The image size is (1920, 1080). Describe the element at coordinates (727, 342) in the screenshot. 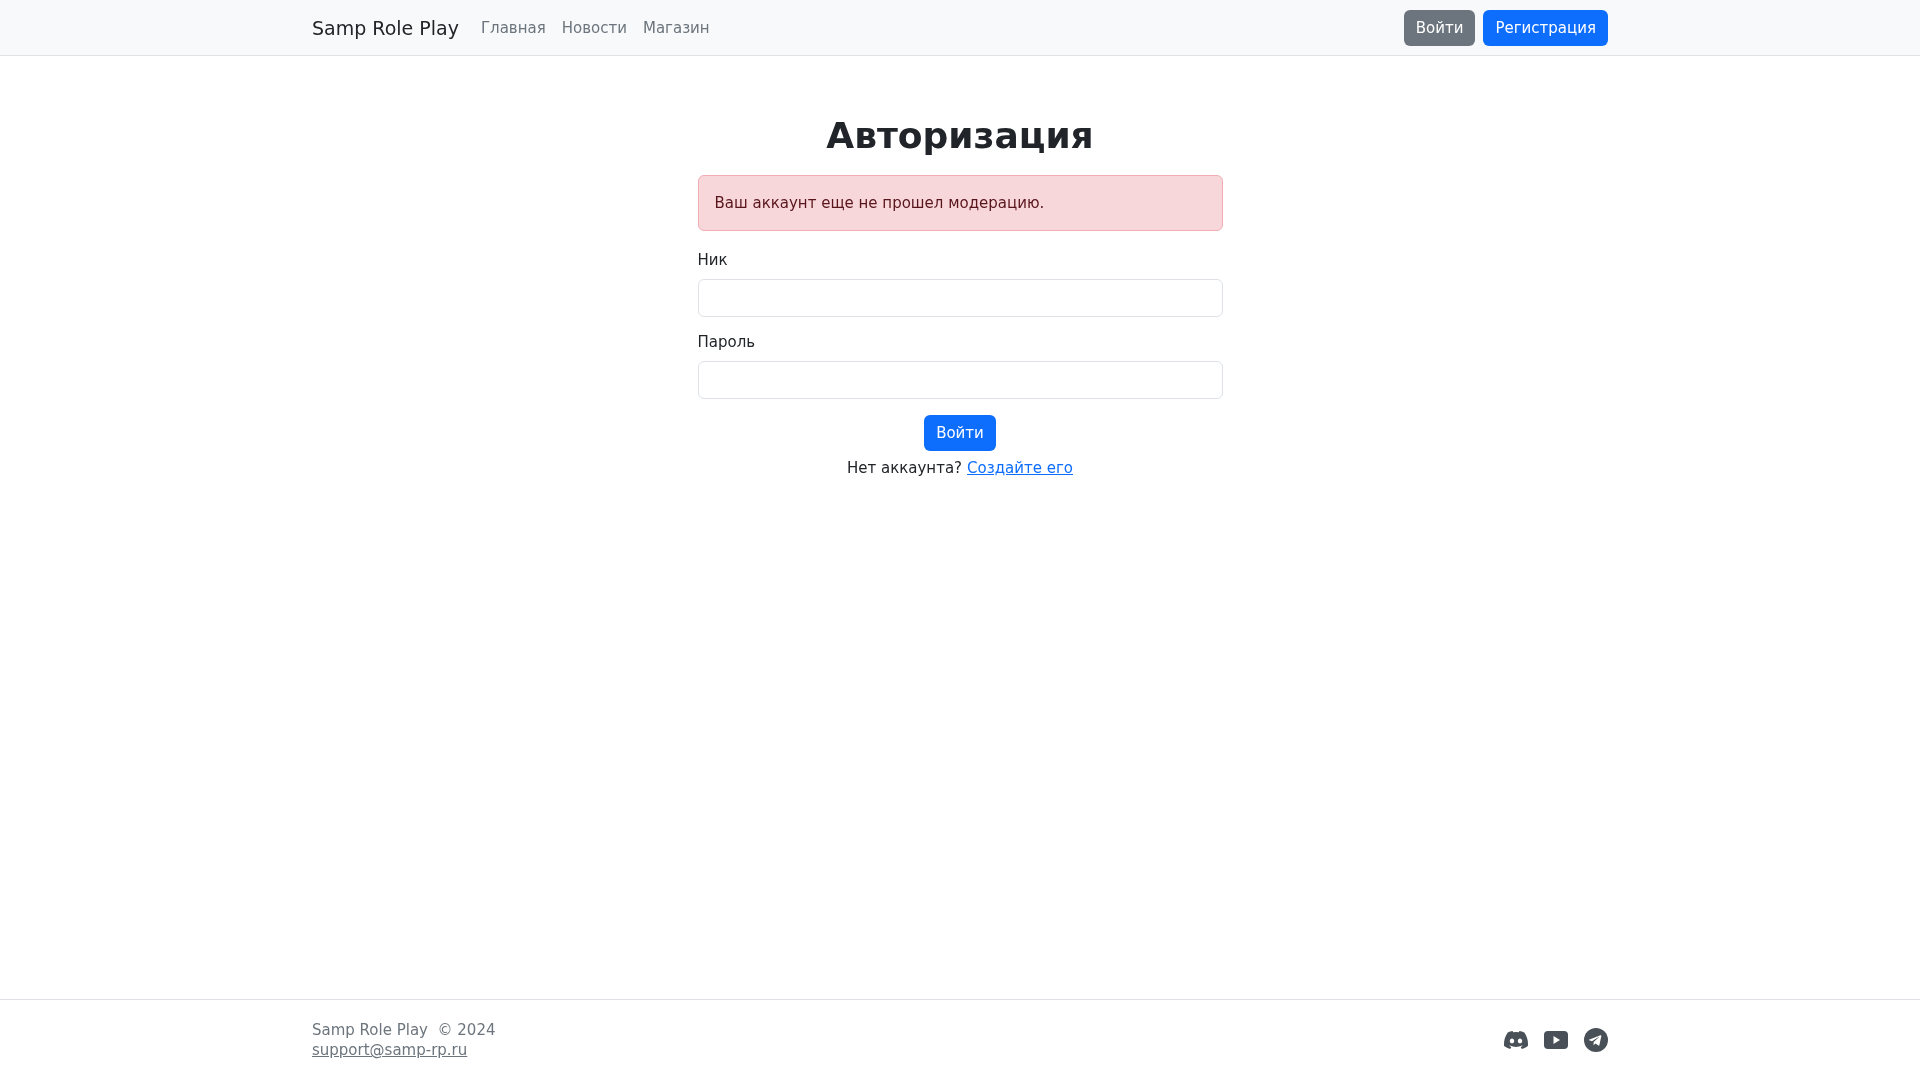

I see `field-label: Пароль` at that location.